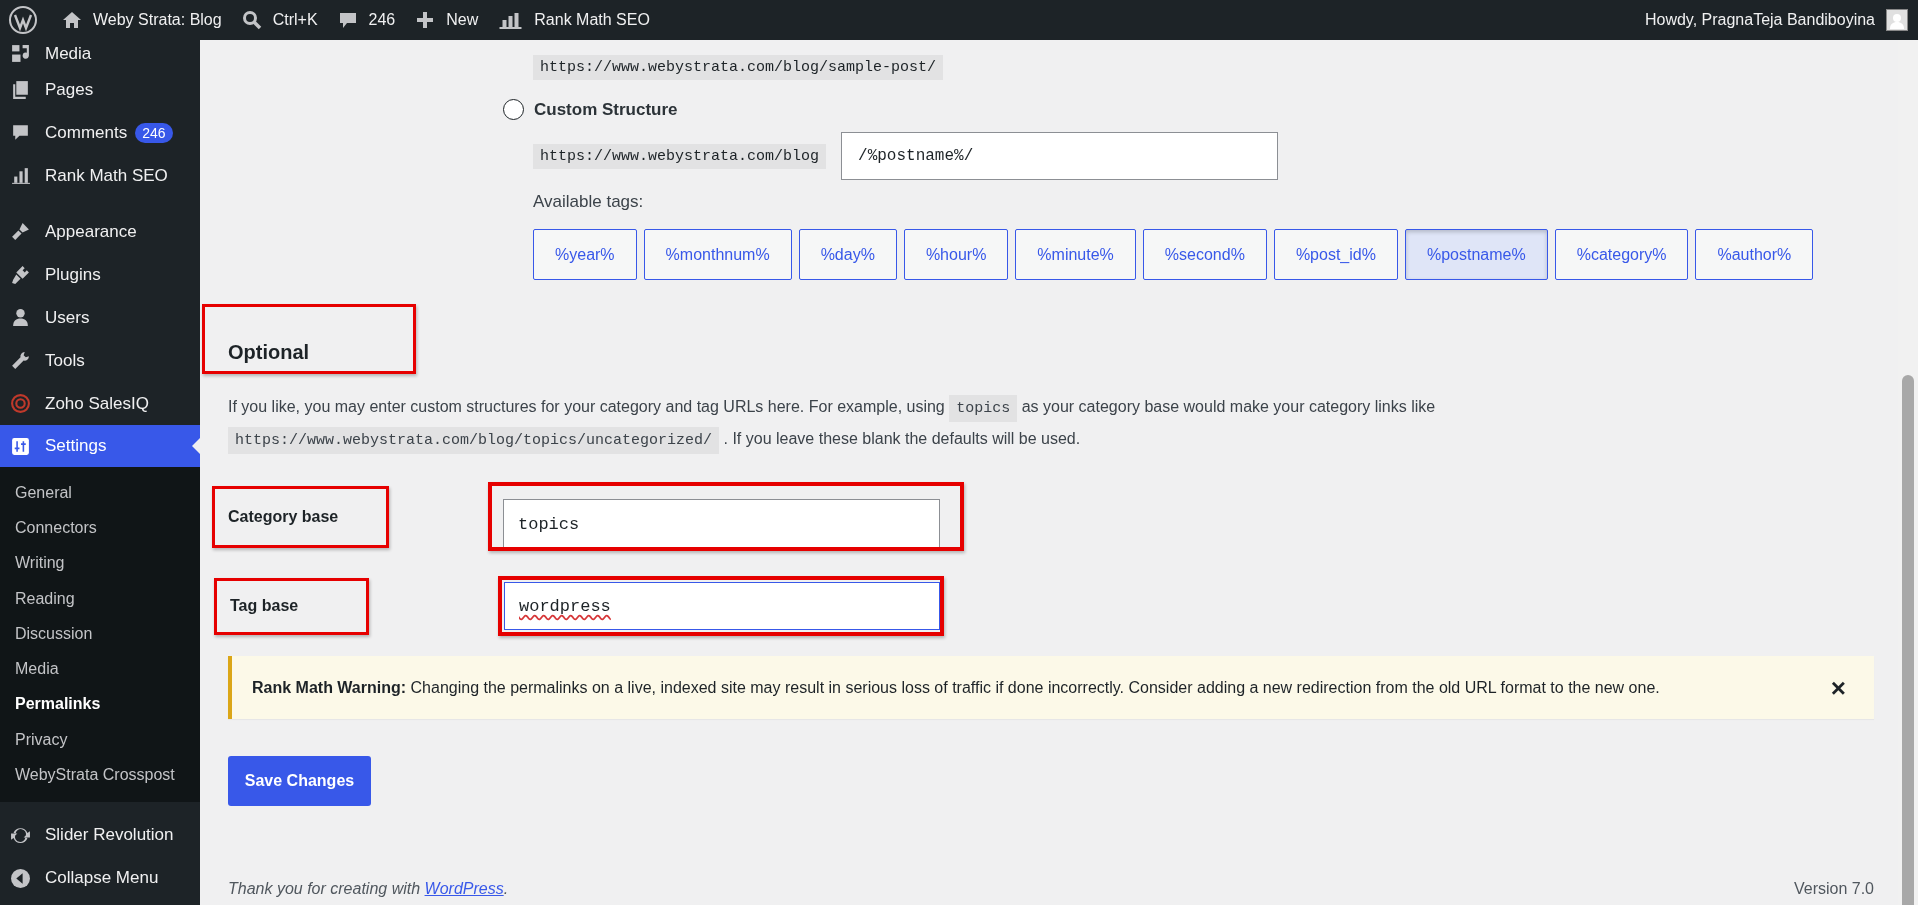 The width and height of the screenshot is (1918, 905). What do you see at coordinates (1754, 254) in the screenshot?
I see `tag-button: %author%` at bounding box center [1754, 254].